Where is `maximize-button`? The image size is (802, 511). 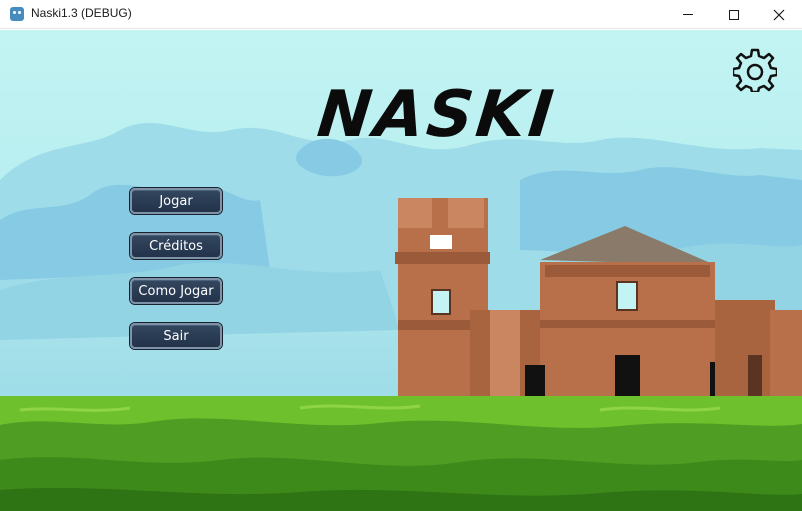
maximize-button is located at coordinates (734, 14).